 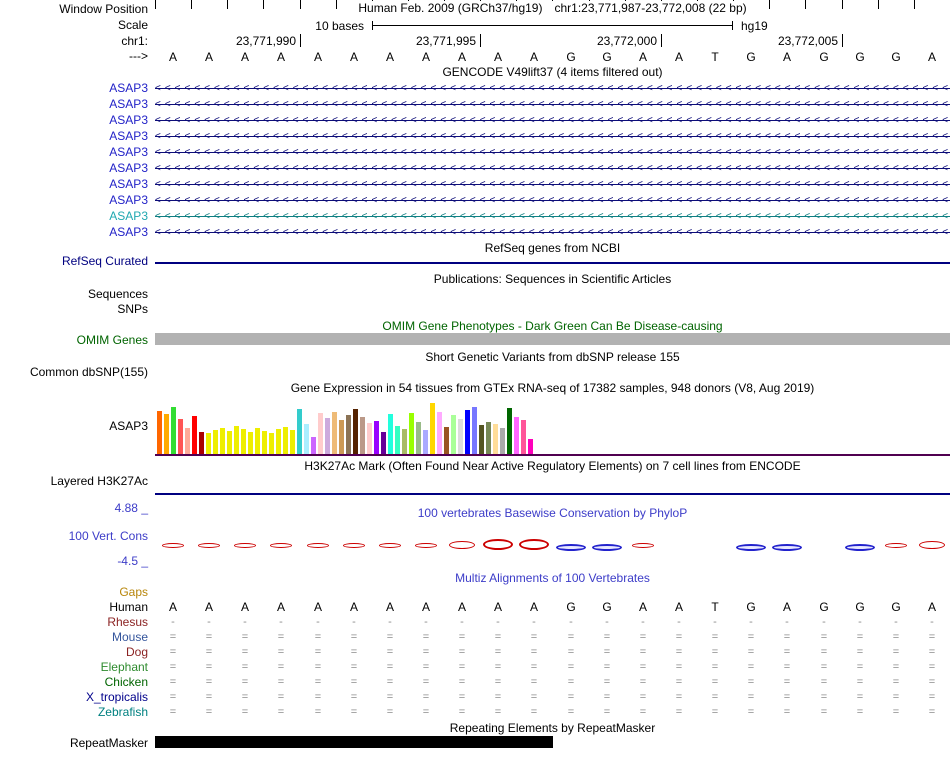 What do you see at coordinates (74, 607) in the screenshot?
I see `multiz-species-label: Human` at bounding box center [74, 607].